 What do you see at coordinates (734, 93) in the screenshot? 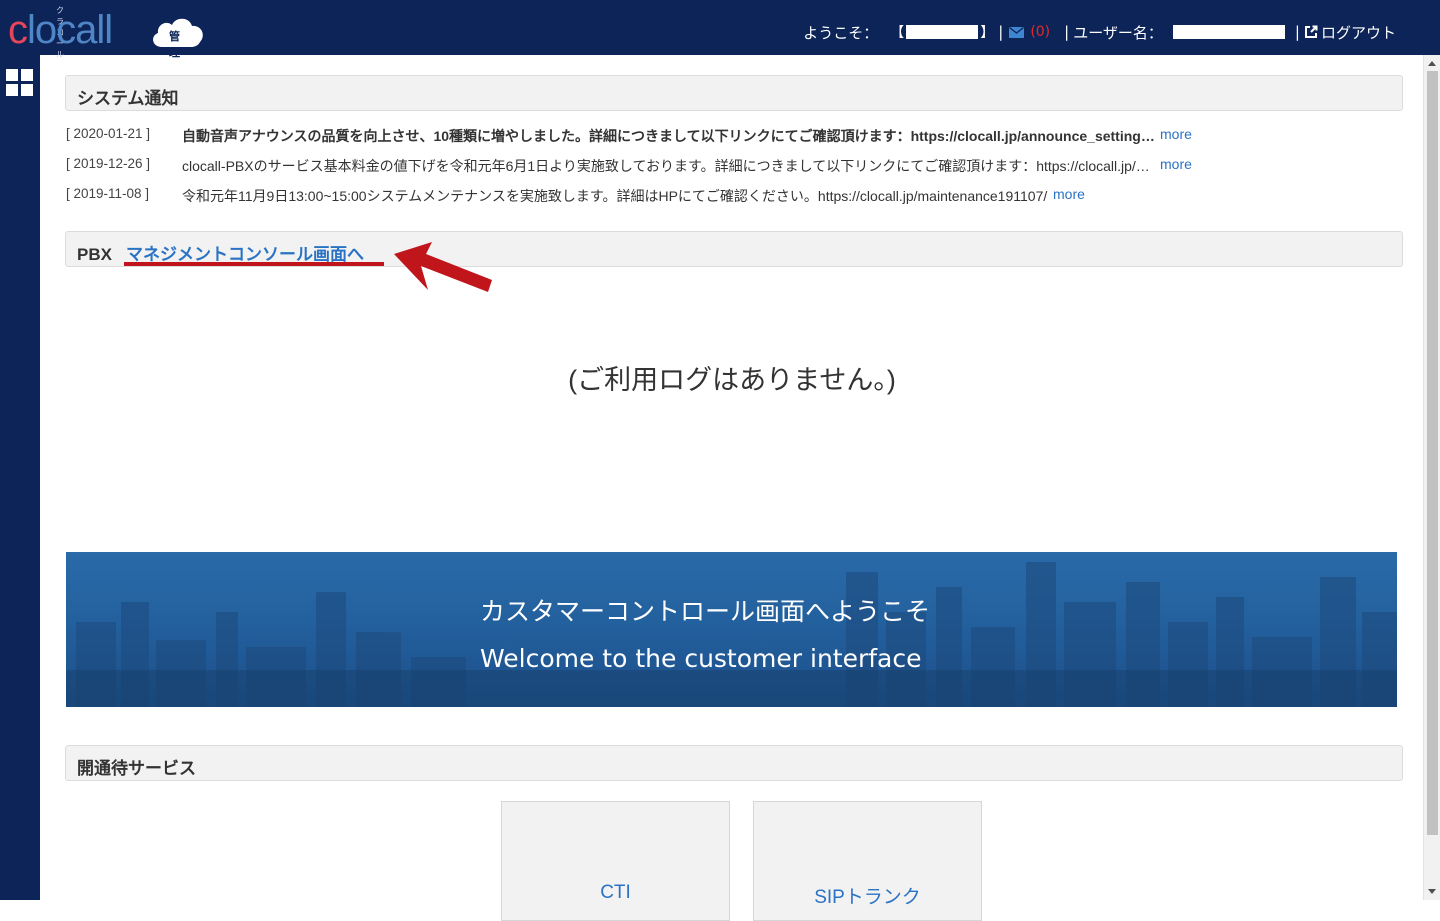
I see `system-notice-header: システム通知` at bounding box center [734, 93].